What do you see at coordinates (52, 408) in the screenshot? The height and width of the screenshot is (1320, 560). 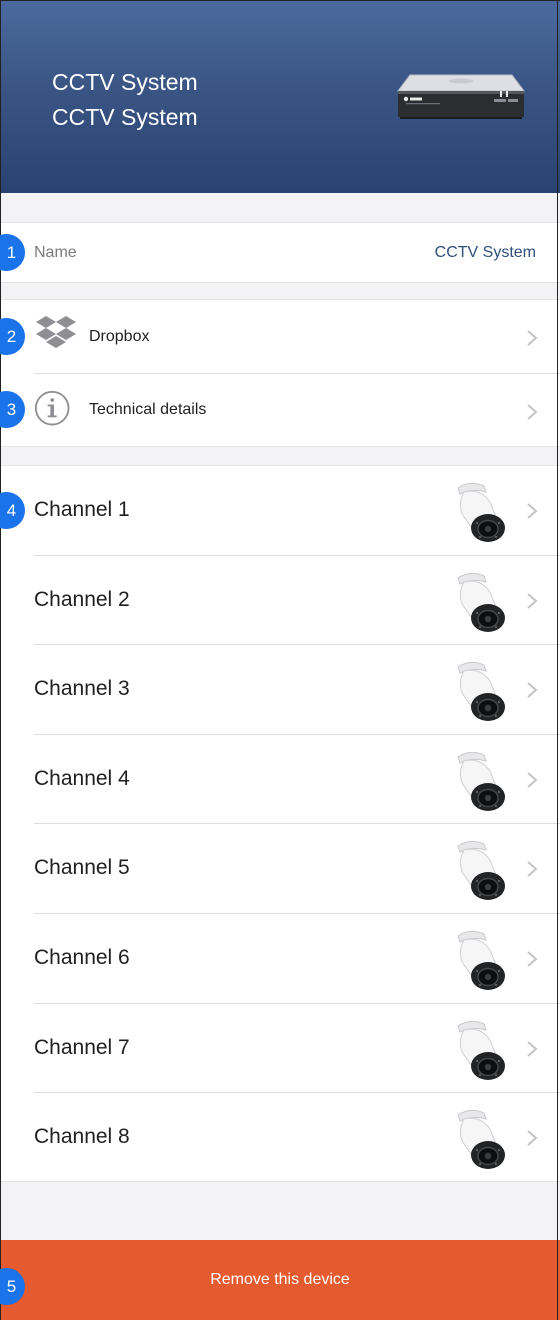 I see `info-icon` at bounding box center [52, 408].